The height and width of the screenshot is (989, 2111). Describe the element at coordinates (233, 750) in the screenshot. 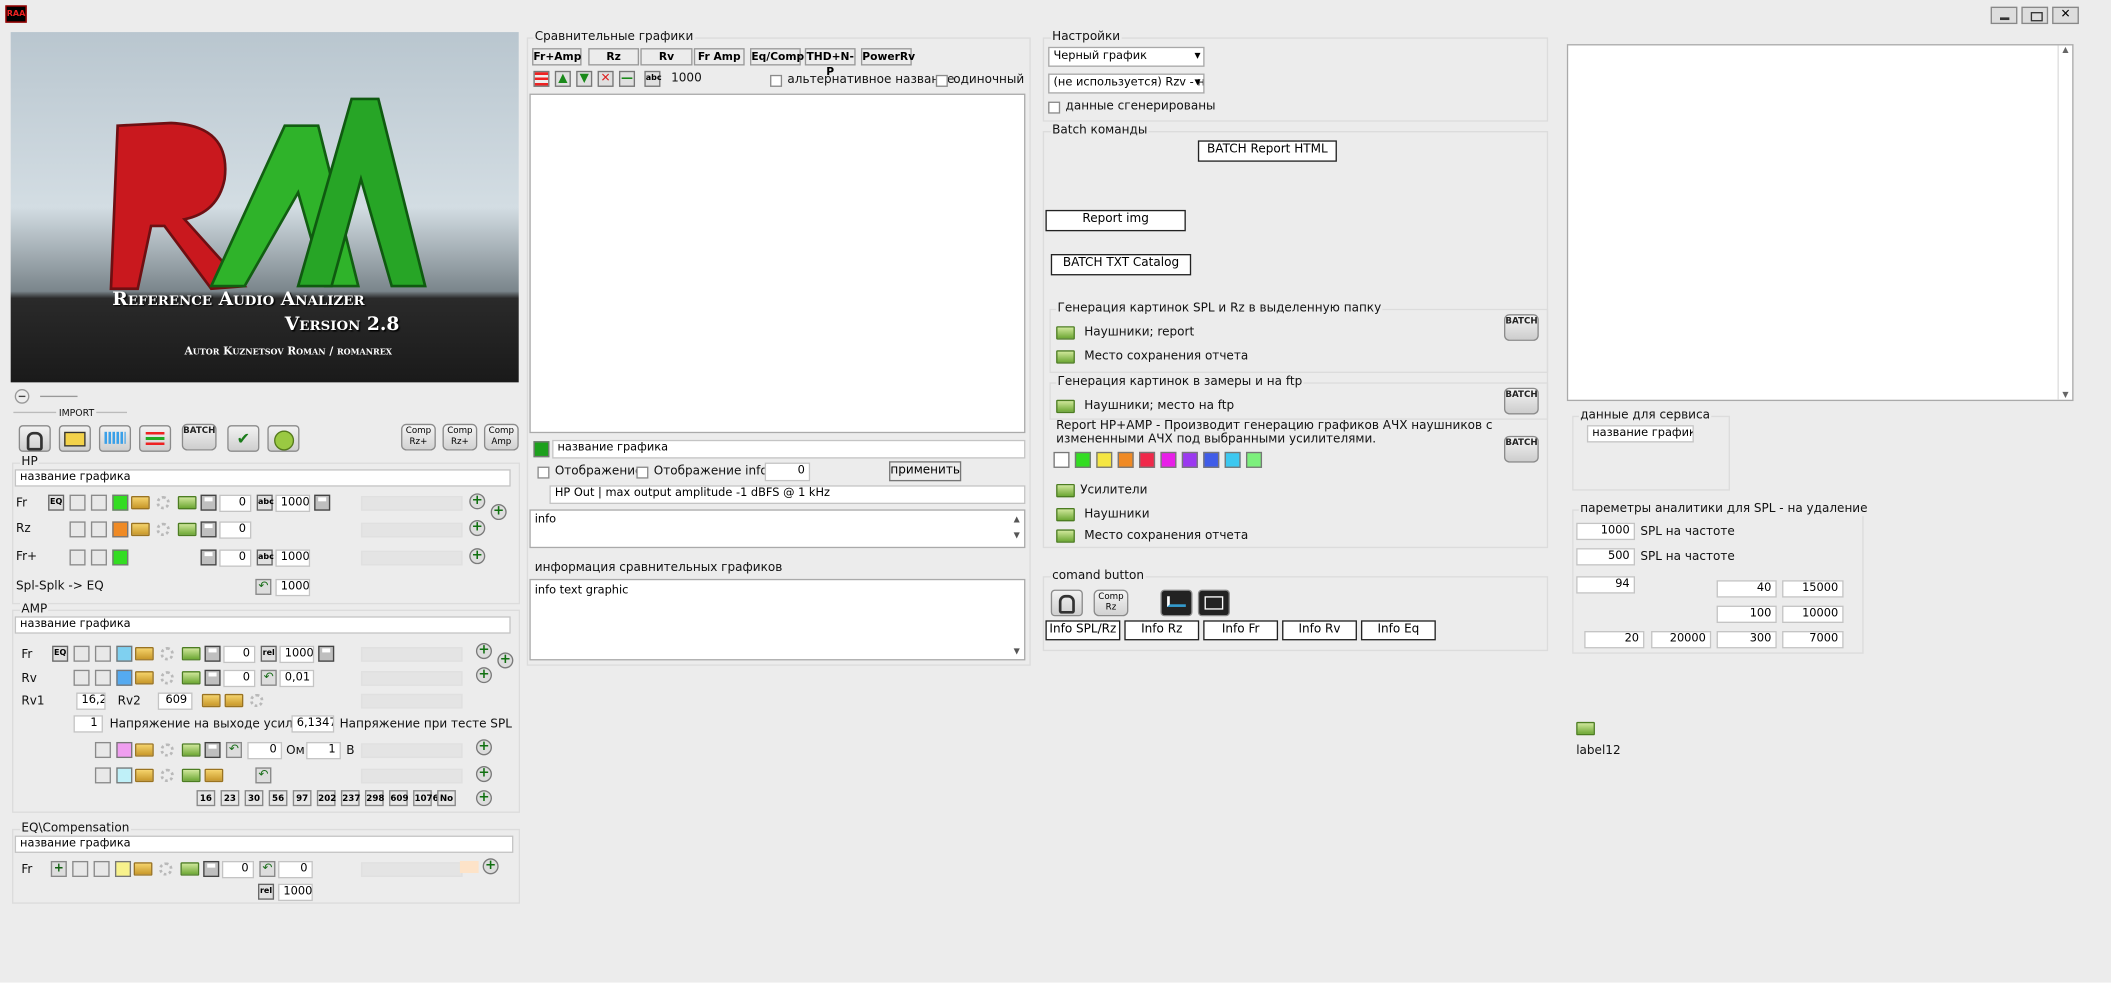

I see `amp-row3-reset-icon: ↶` at that location.